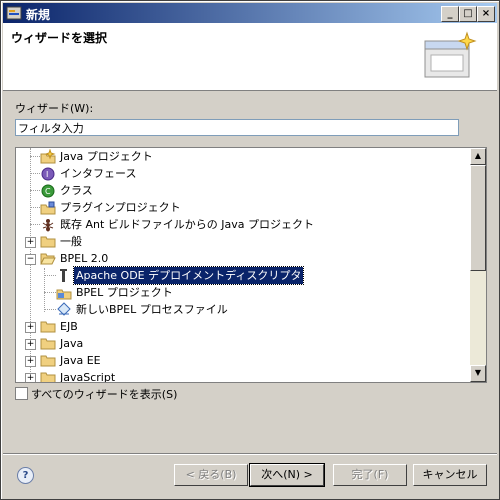  Describe the element at coordinates (98, 173) in the screenshot. I see `tree-item-label: インタフェース` at that location.